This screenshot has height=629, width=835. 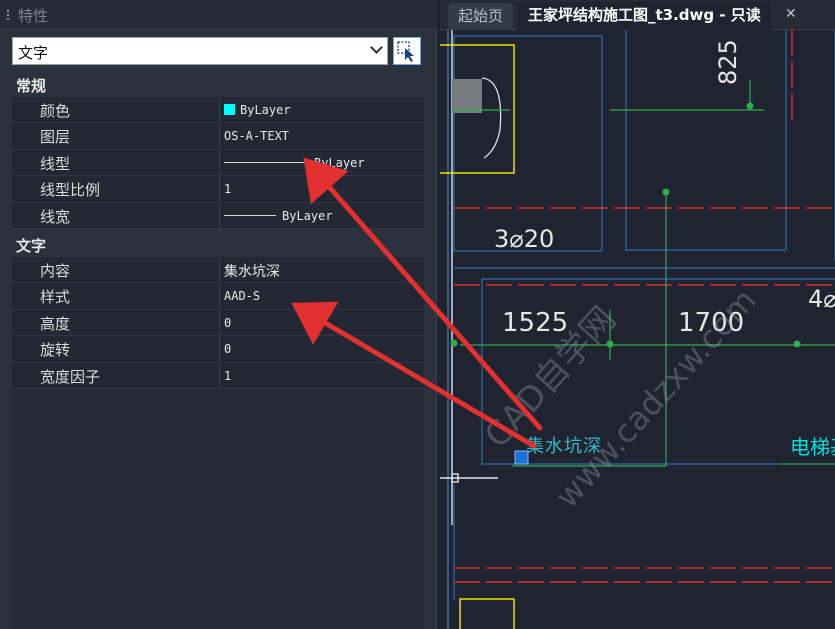 I want to click on annotation-overlay, so click(x=417, y=303).